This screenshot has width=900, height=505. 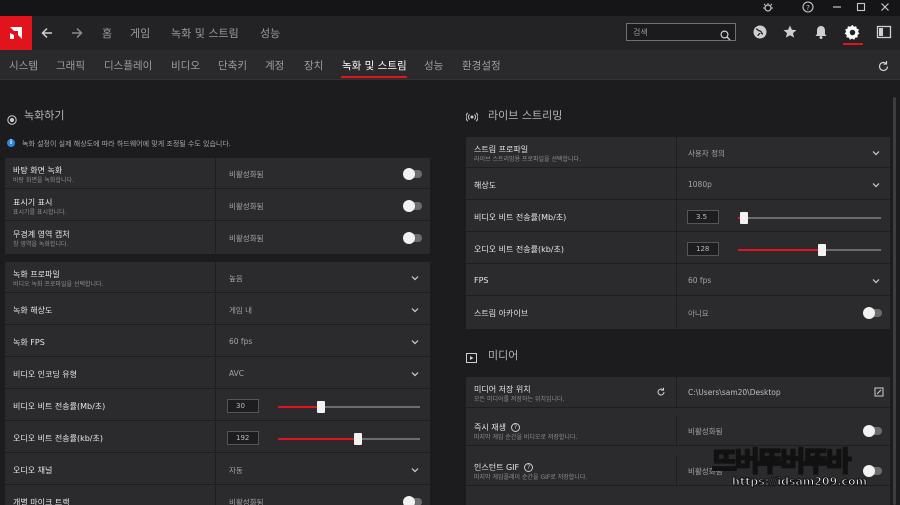 I want to click on row-desktop-recording: 바탕 화면 녹화 바탕 화면을 녹화합니다. 비활성화됨, so click(x=217, y=173).